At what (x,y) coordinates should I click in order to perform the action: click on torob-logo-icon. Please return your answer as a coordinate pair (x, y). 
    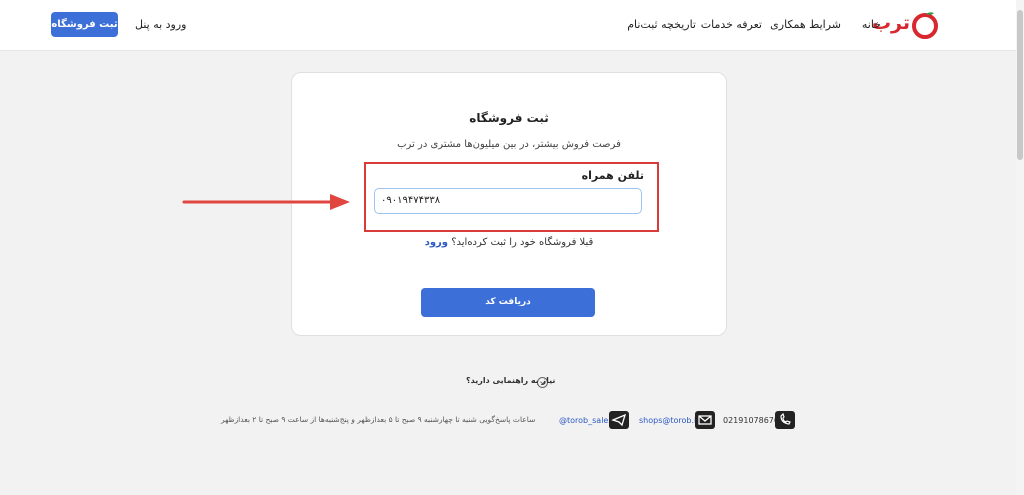
    Looking at the image, I should click on (925, 25).